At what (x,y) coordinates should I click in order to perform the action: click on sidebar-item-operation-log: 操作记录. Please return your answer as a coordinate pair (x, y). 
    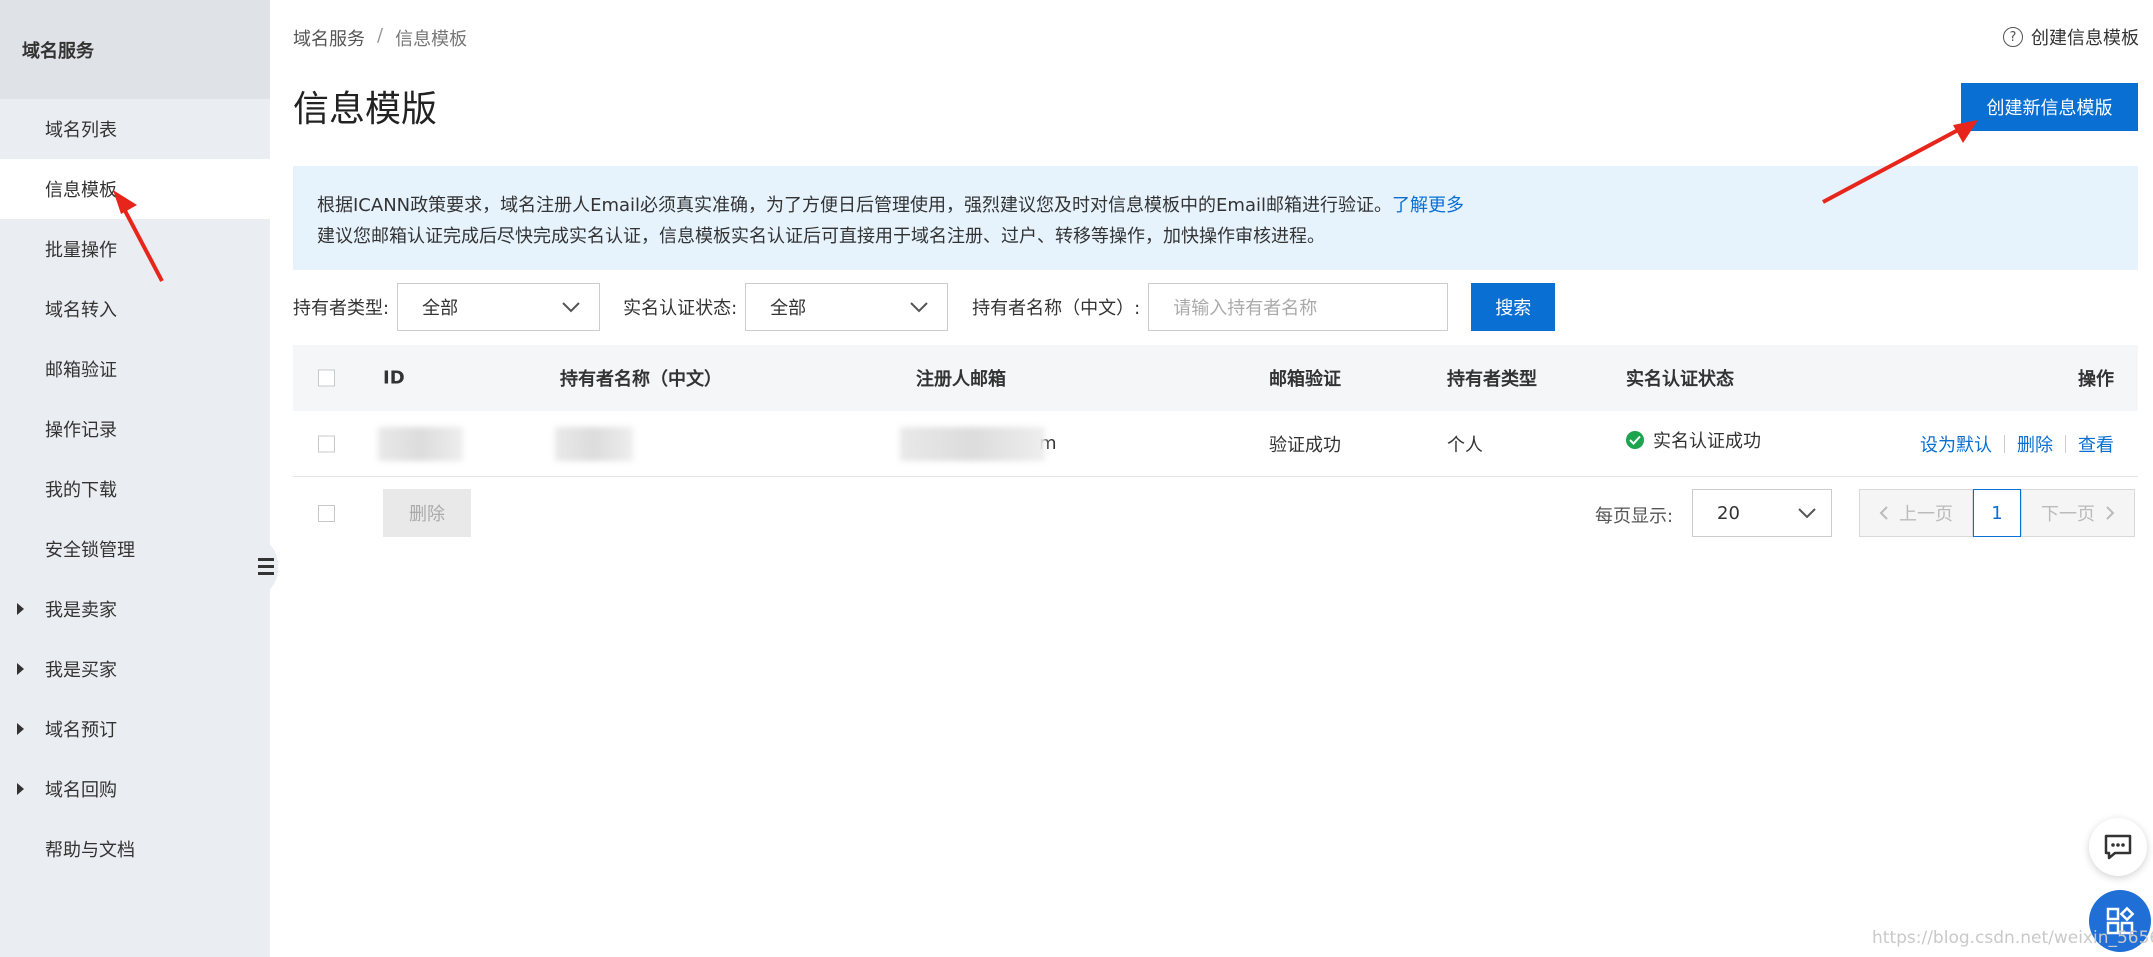
    Looking at the image, I should click on (135, 429).